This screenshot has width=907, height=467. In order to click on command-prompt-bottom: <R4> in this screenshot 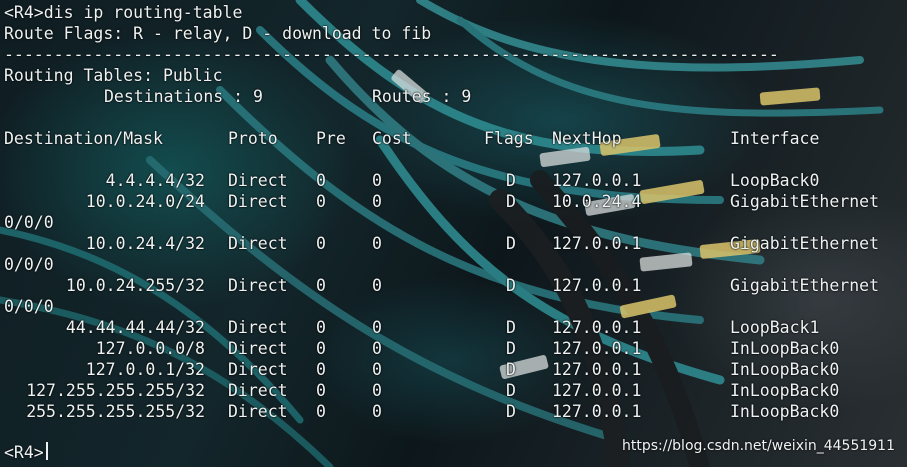, I will do `click(24, 452)`.